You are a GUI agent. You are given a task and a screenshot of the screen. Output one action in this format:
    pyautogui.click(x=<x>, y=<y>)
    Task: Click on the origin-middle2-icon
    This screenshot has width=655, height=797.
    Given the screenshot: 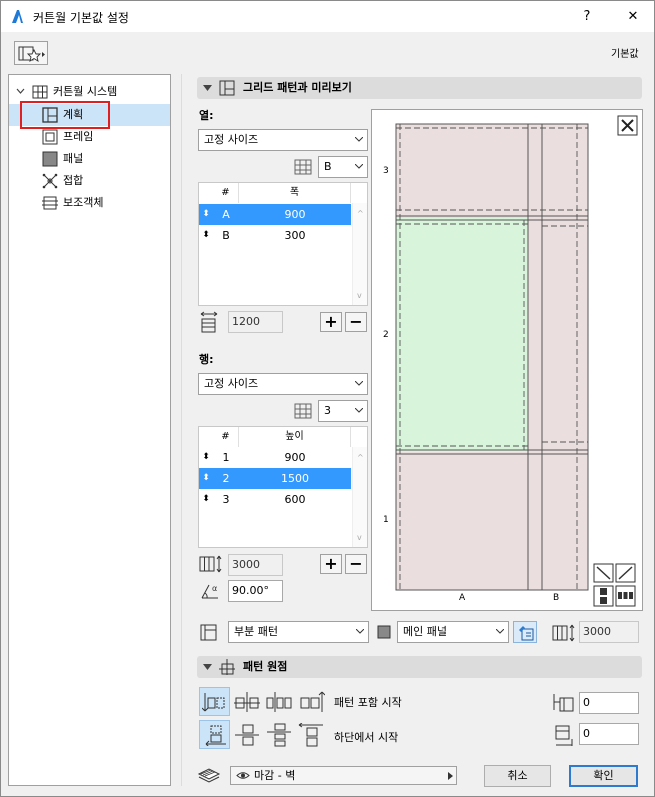 What is the action you would take?
    pyautogui.click(x=279, y=735)
    